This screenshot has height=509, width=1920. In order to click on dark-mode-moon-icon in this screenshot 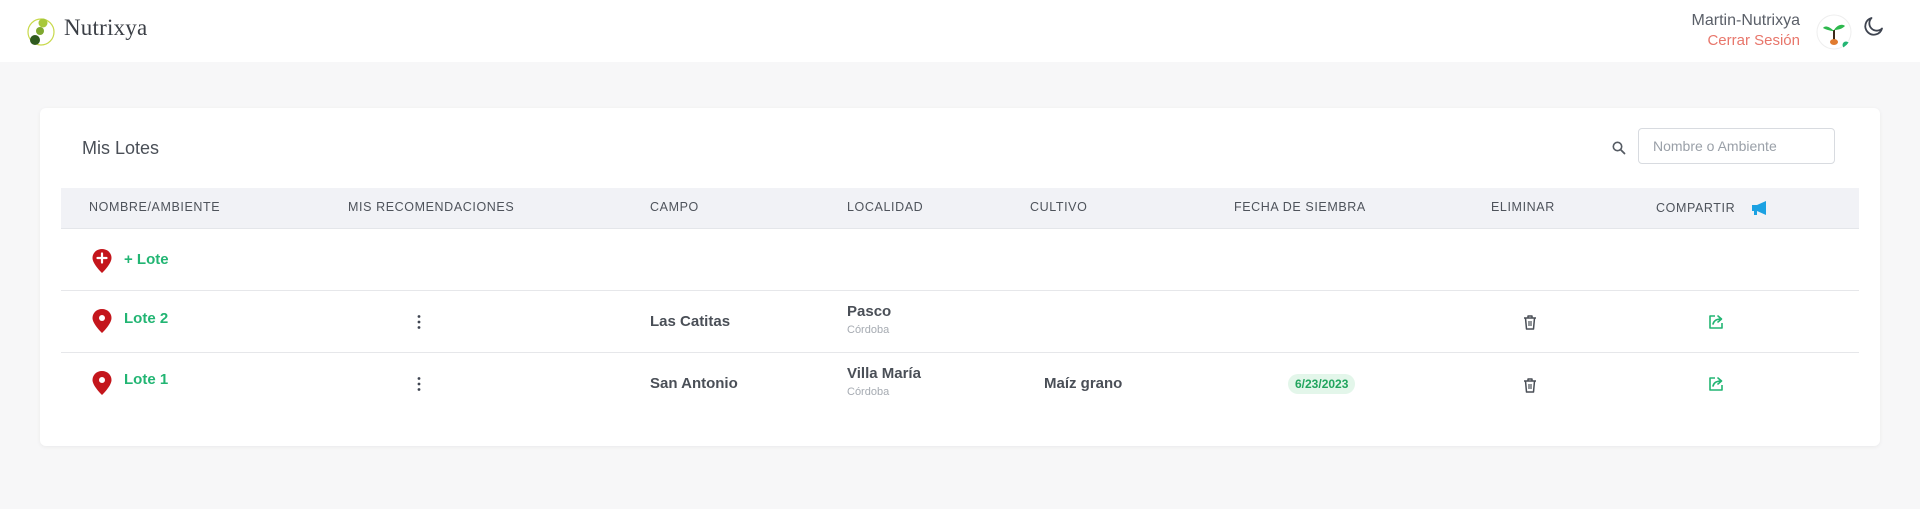, I will do `click(1874, 26)`.